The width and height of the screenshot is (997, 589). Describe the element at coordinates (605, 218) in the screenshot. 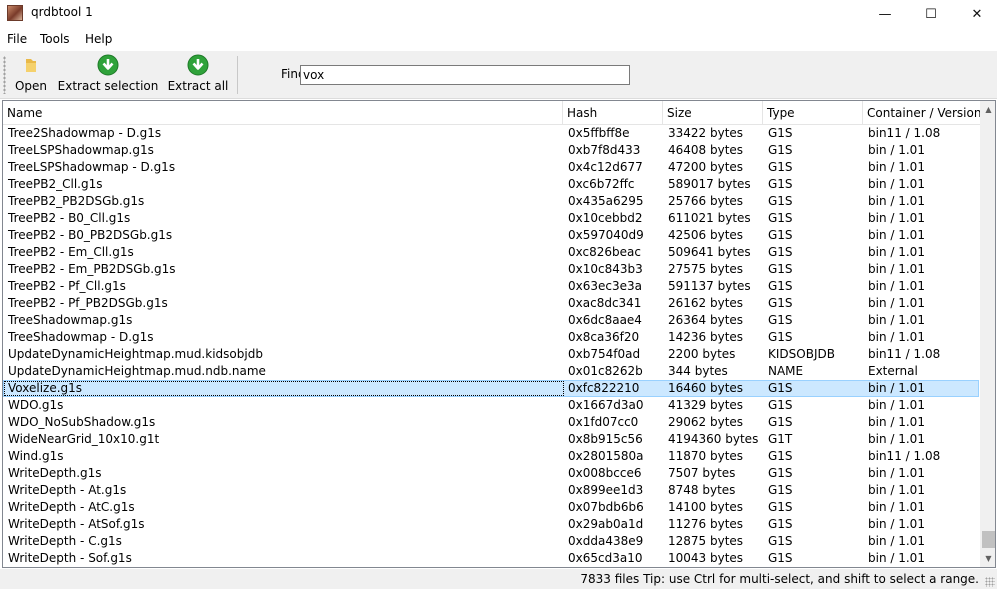

I see `cell-hash: 0x10cebbd2` at that location.